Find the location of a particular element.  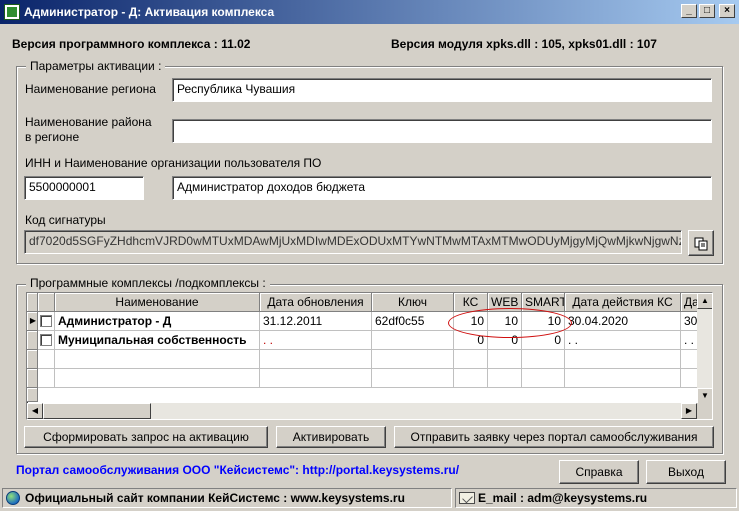

copy-signature-button is located at coordinates (701, 243).